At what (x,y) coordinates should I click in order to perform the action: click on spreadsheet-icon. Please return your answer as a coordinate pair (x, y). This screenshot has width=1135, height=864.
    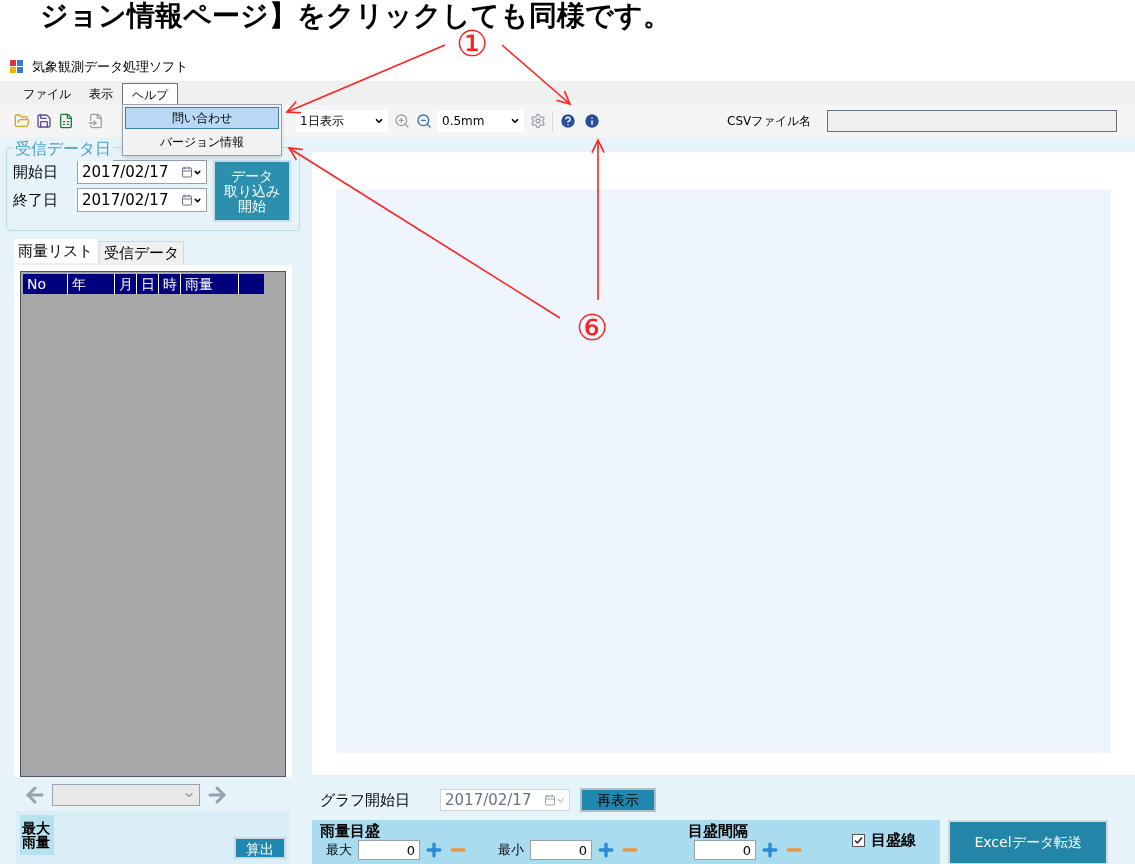
    Looking at the image, I should click on (66, 121).